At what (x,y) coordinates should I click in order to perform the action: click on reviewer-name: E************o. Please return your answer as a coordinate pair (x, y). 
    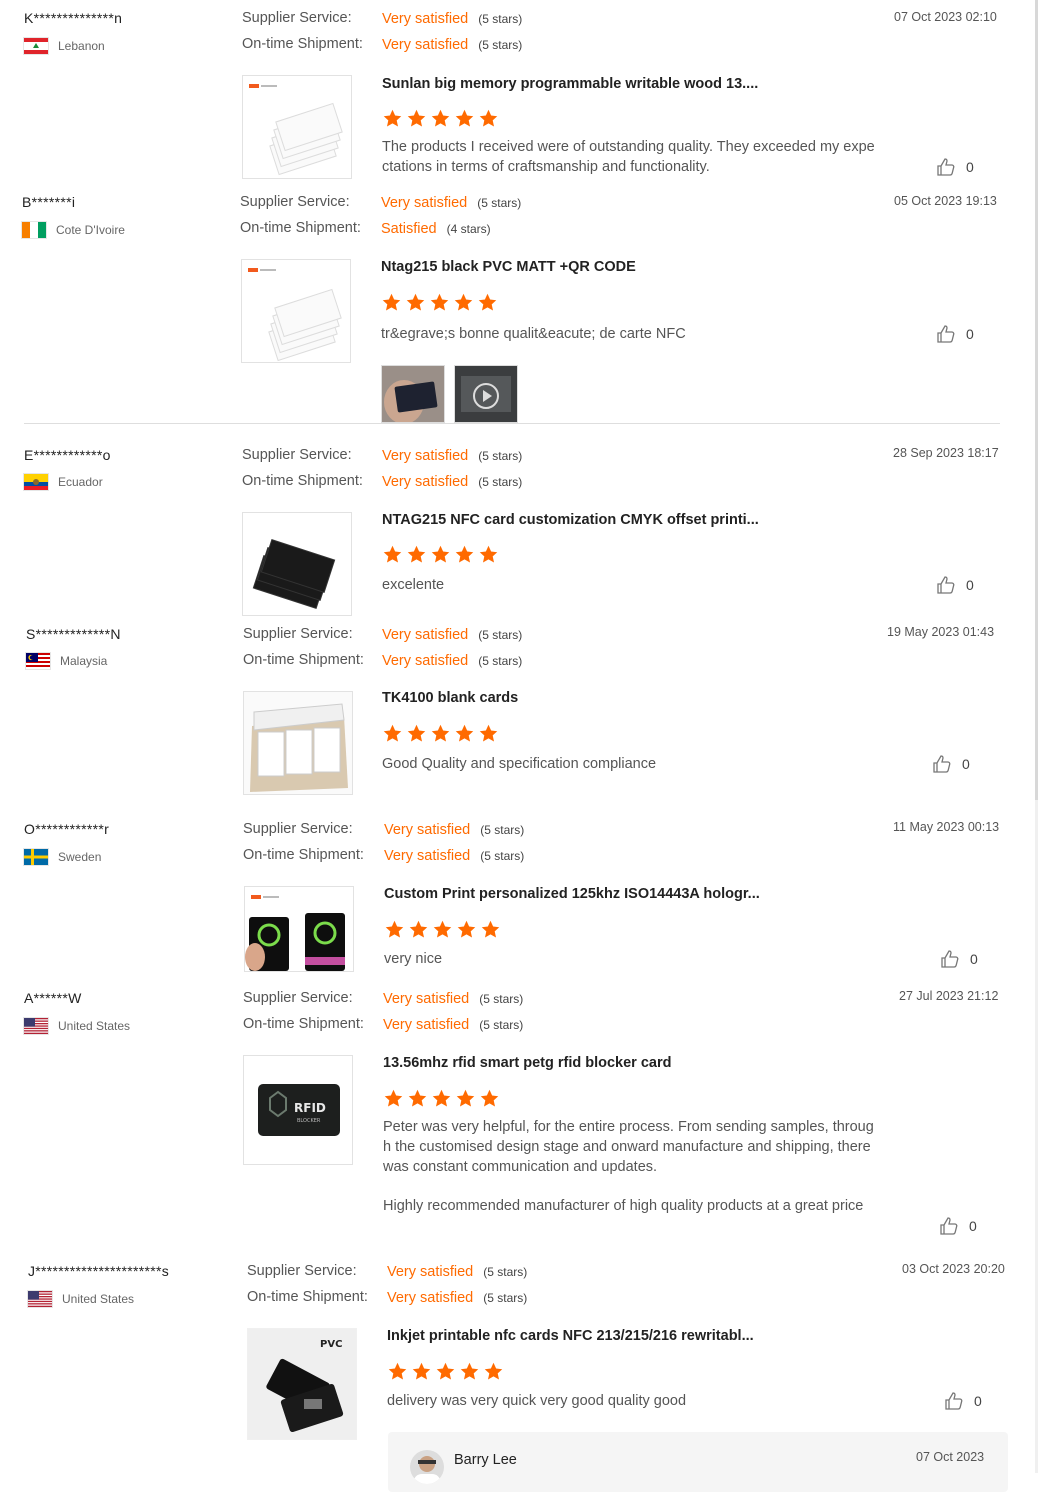
    Looking at the image, I should click on (67, 455).